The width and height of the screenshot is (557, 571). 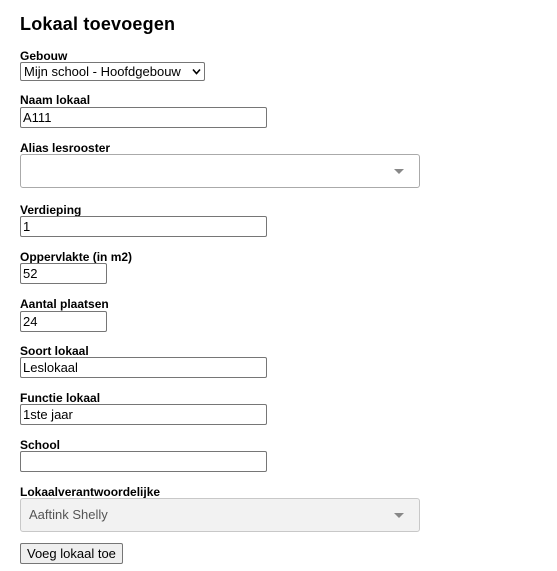 What do you see at coordinates (68, 514) in the screenshot?
I see `lokaalverantwoordelijke-value: Aaftink Shelly` at bounding box center [68, 514].